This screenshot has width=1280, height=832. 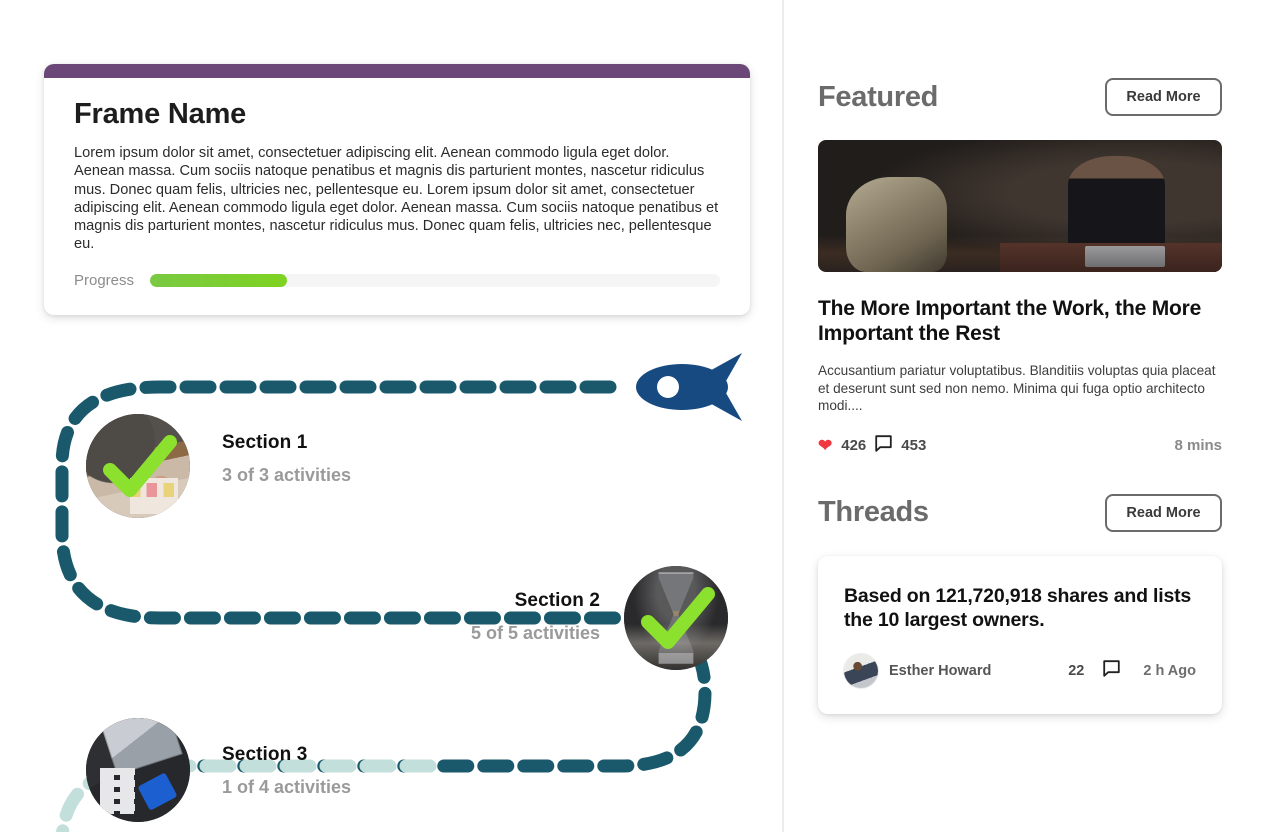 I want to click on featured-read-time: 8 mins, so click(x=1198, y=445).